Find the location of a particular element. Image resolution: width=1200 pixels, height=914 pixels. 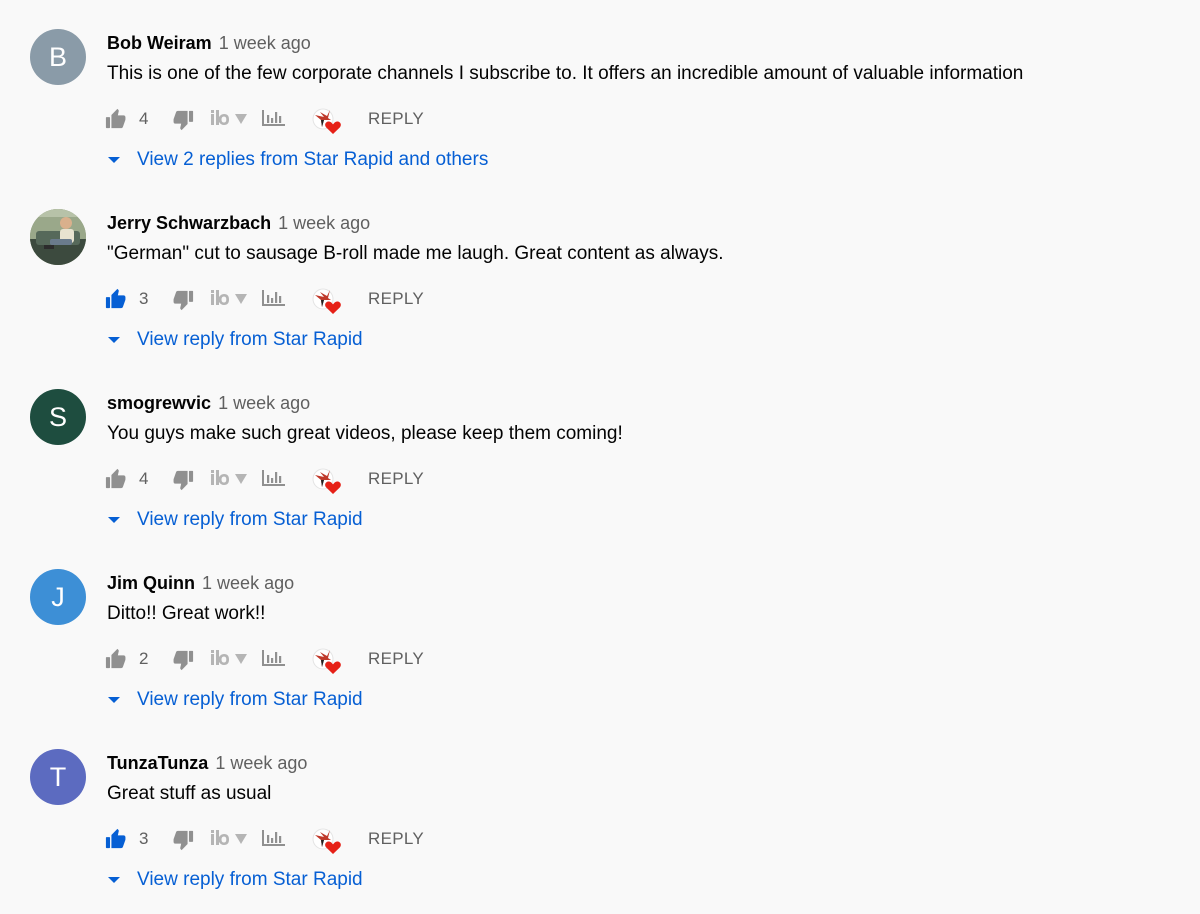

avatar-photo is located at coordinates (58, 237).